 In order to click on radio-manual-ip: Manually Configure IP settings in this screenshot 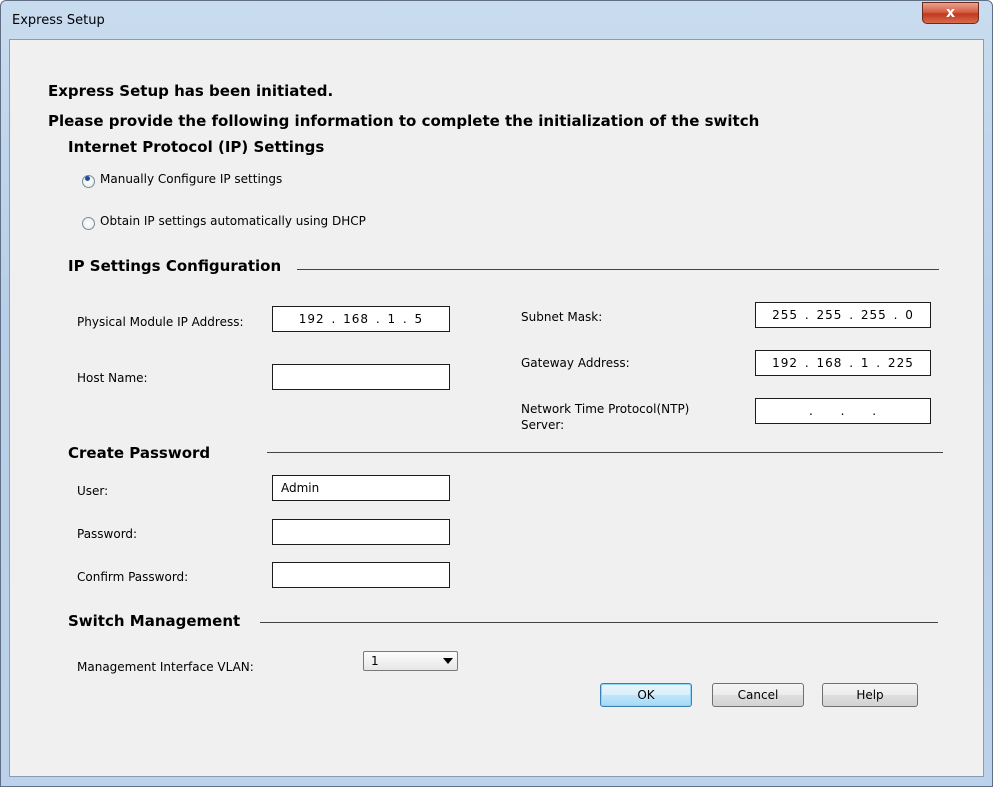, I will do `click(182, 180)`.